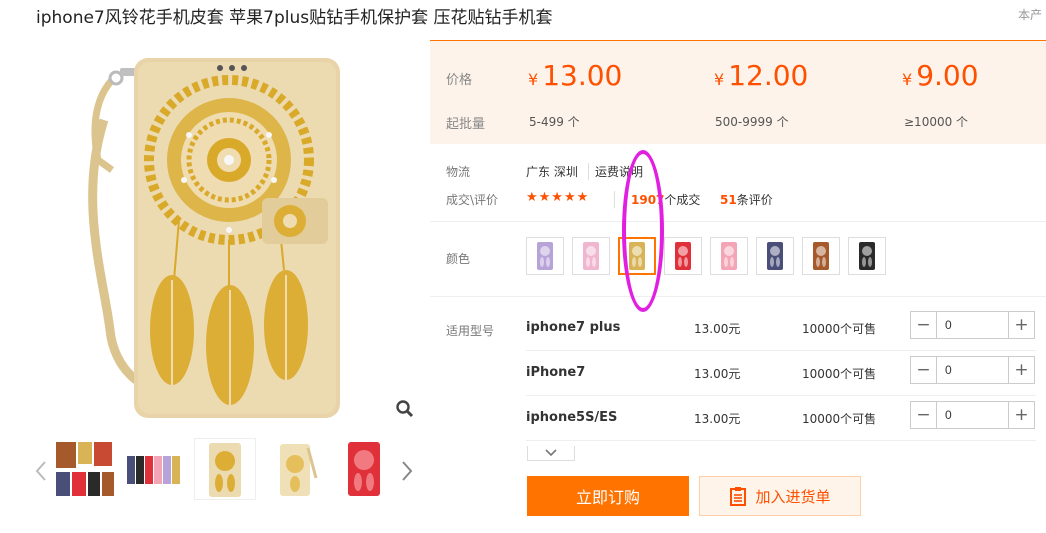  Describe the element at coordinates (738, 496) in the screenshot. I see `clipboard-icon` at that location.